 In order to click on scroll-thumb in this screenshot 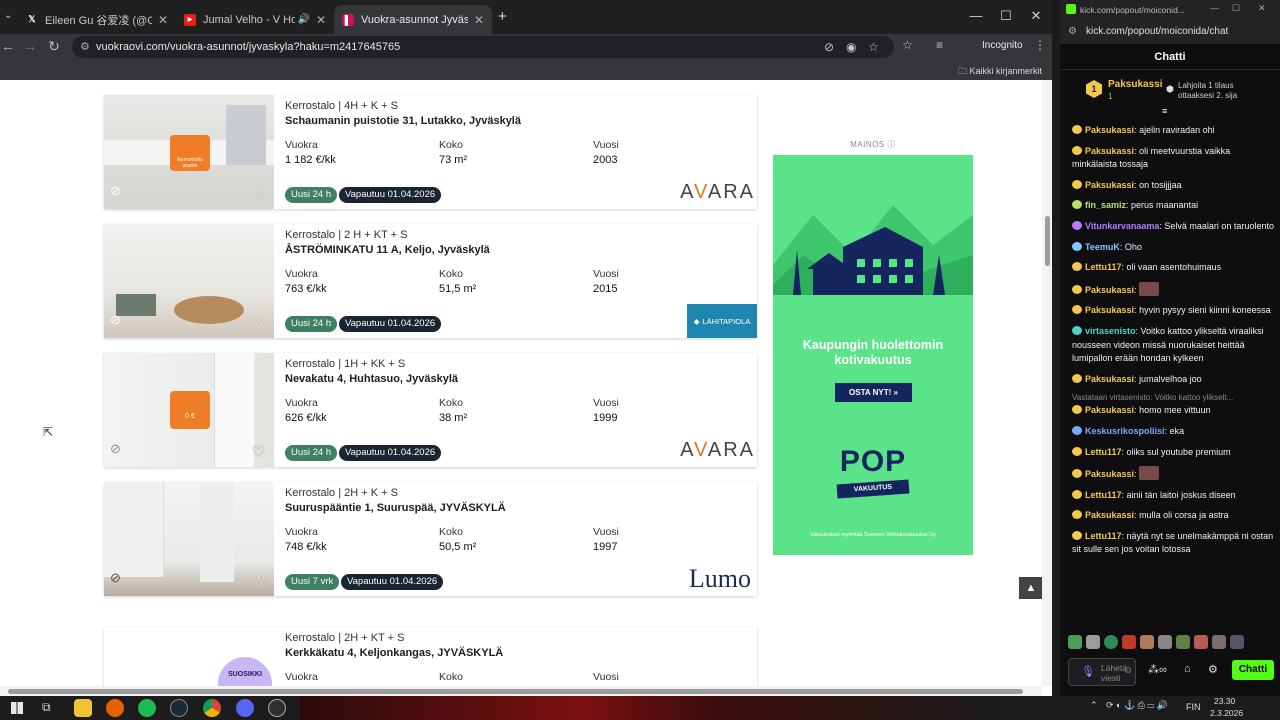, I will do `click(1047, 241)`.